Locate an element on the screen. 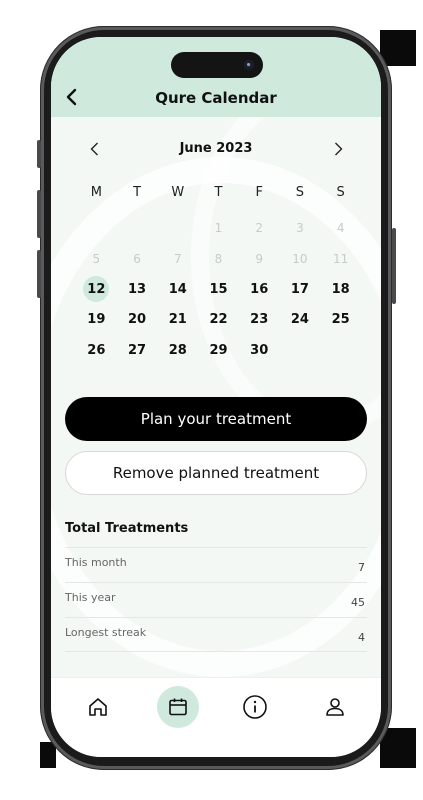 This screenshot has width=423, height=800. calendar-day: 15 is located at coordinates (218, 289).